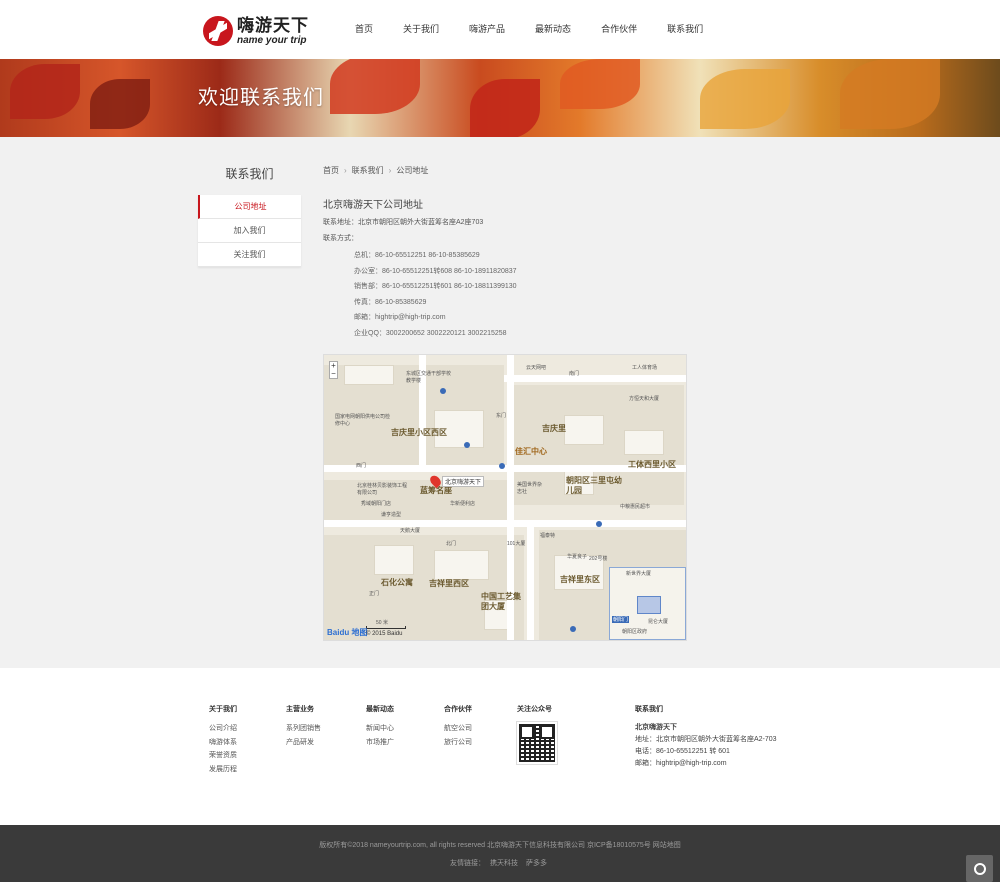 This screenshot has width=1000, height=890. Describe the element at coordinates (303, 729) in the screenshot. I see `footer-link: 系列团销售` at that location.